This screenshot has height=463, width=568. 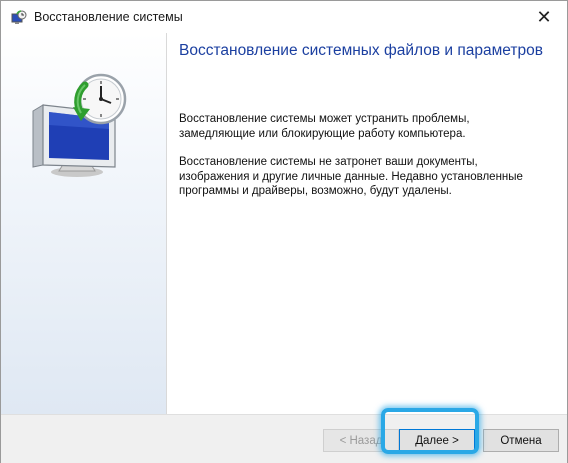 I want to click on button-bar: < Назад Далее > Отмена, so click(x=284, y=438).